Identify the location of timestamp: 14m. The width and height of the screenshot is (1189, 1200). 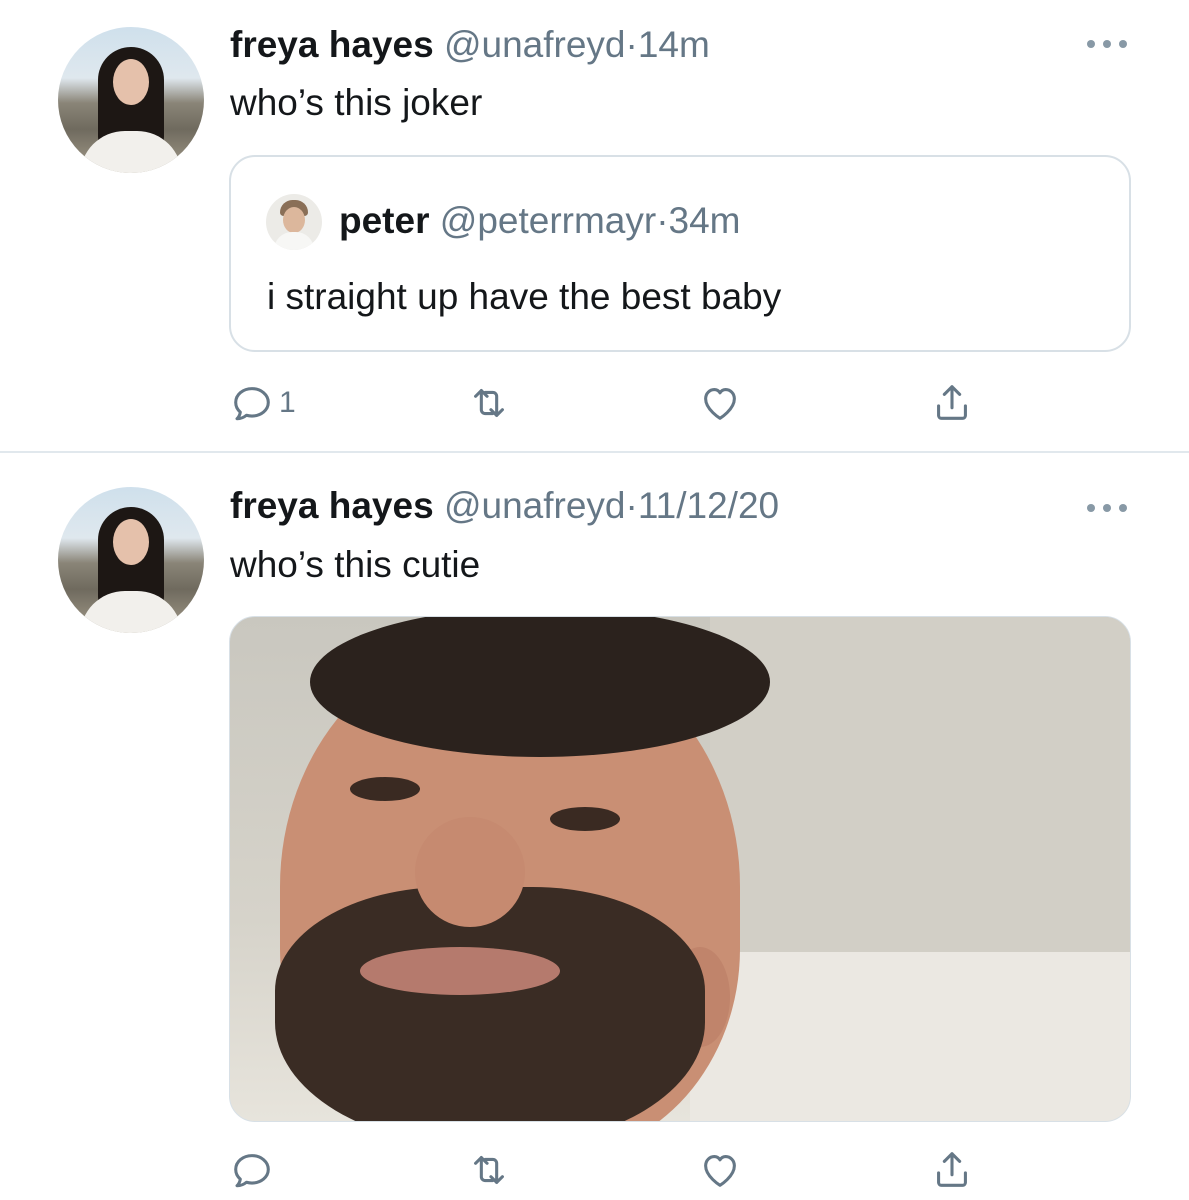
(674, 44).